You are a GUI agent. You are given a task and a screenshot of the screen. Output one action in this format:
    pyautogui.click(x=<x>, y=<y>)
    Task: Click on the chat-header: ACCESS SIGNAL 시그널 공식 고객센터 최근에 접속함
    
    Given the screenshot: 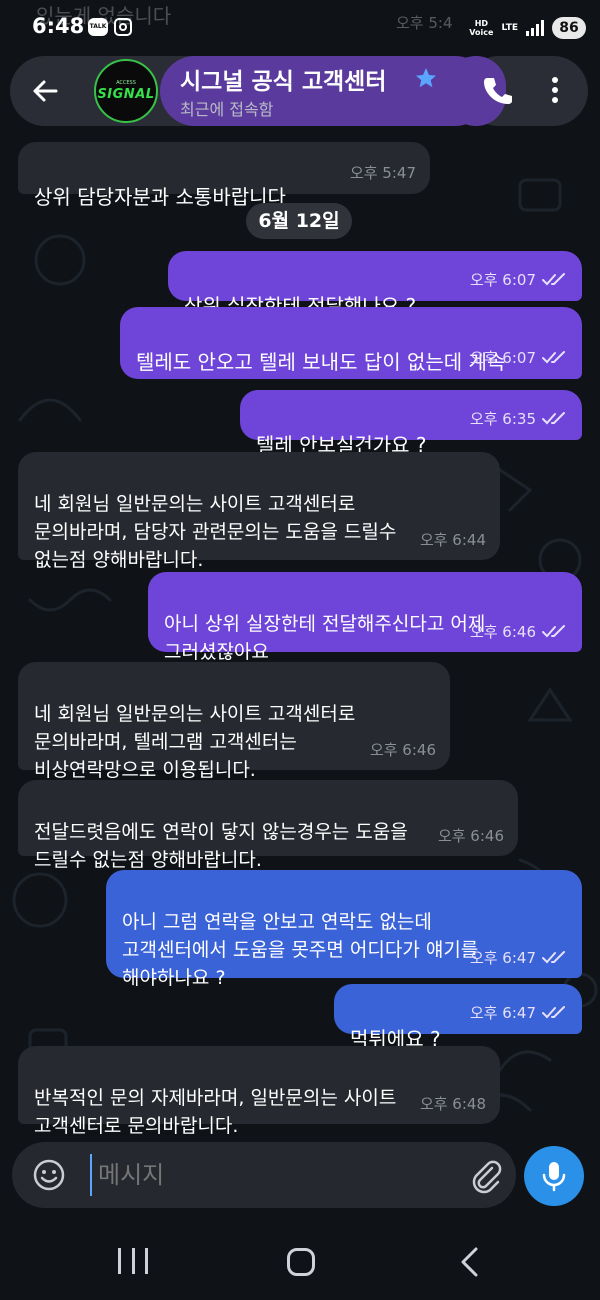 What is the action you would take?
    pyautogui.click(x=250, y=91)
    